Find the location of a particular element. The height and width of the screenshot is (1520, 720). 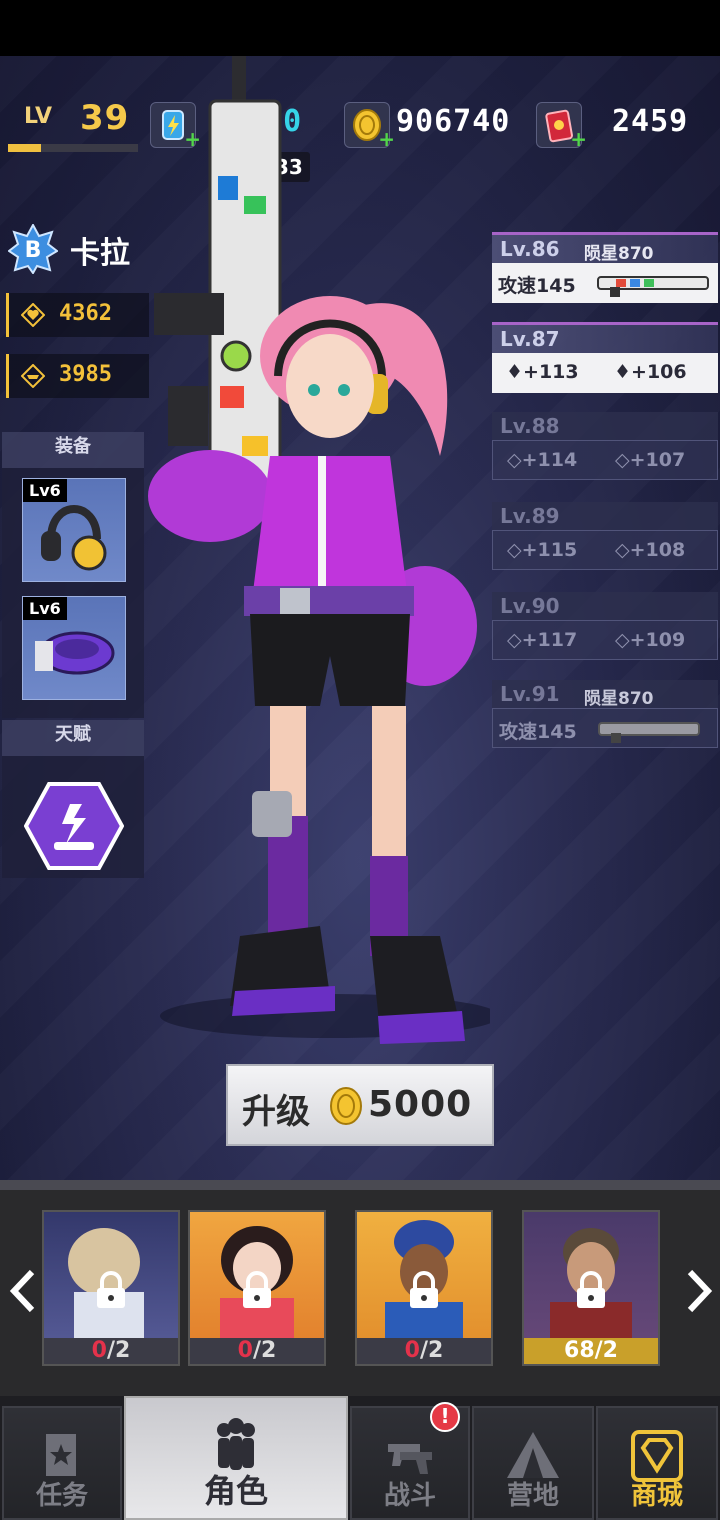

level-reward-body: ◇+114 ◇+107 is located at coordinates (605, 460).